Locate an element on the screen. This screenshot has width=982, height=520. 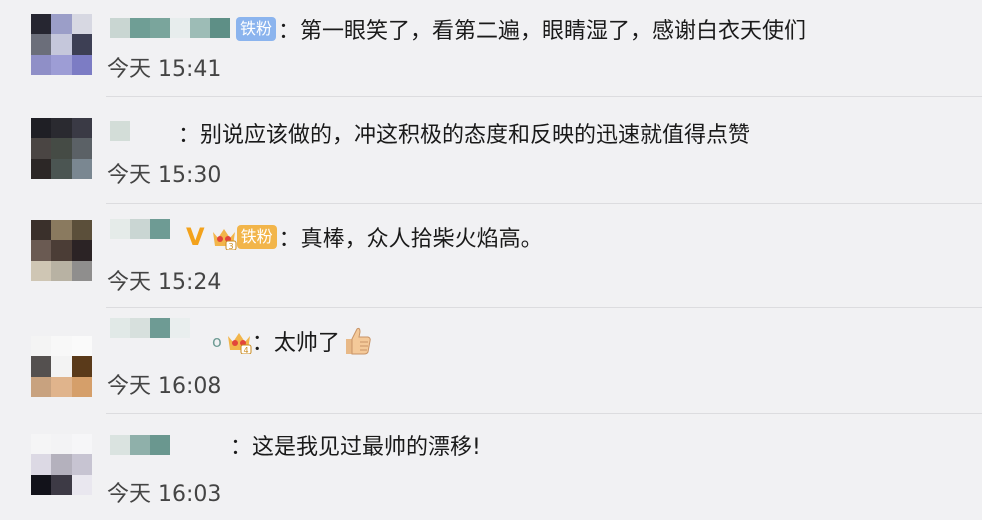
comment-body: o 4 ： 太帅了 is located at coordinates (293, 341).